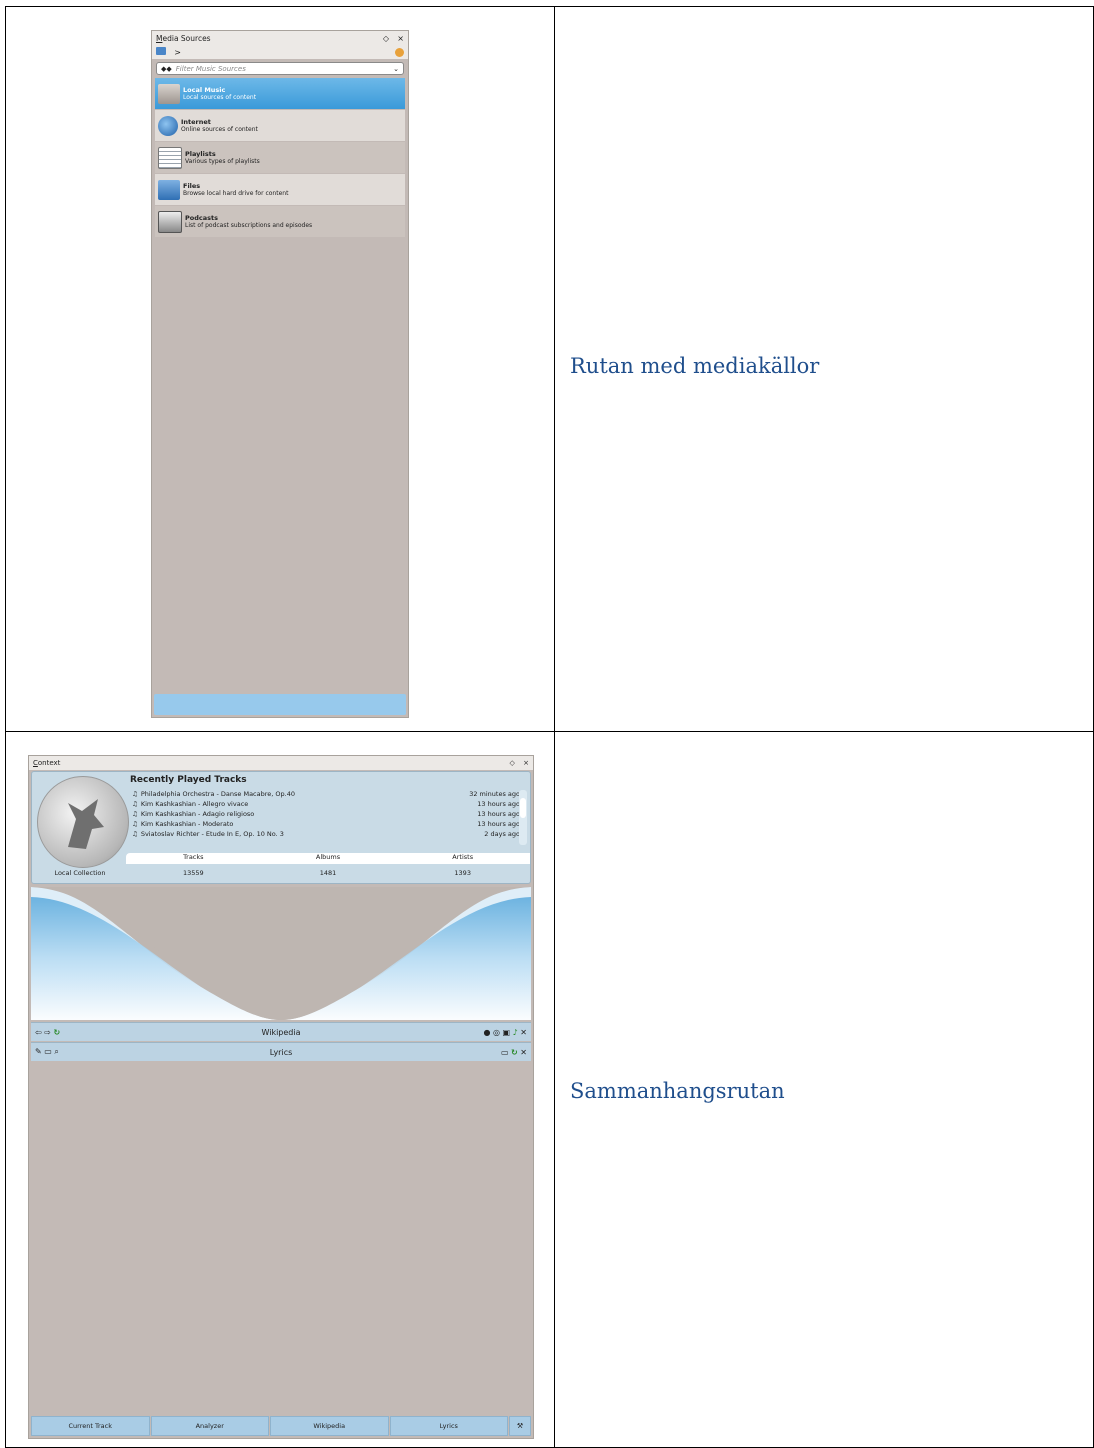  I want to click on source-local-music: Local Music Local sources of content, so click(280, 93).